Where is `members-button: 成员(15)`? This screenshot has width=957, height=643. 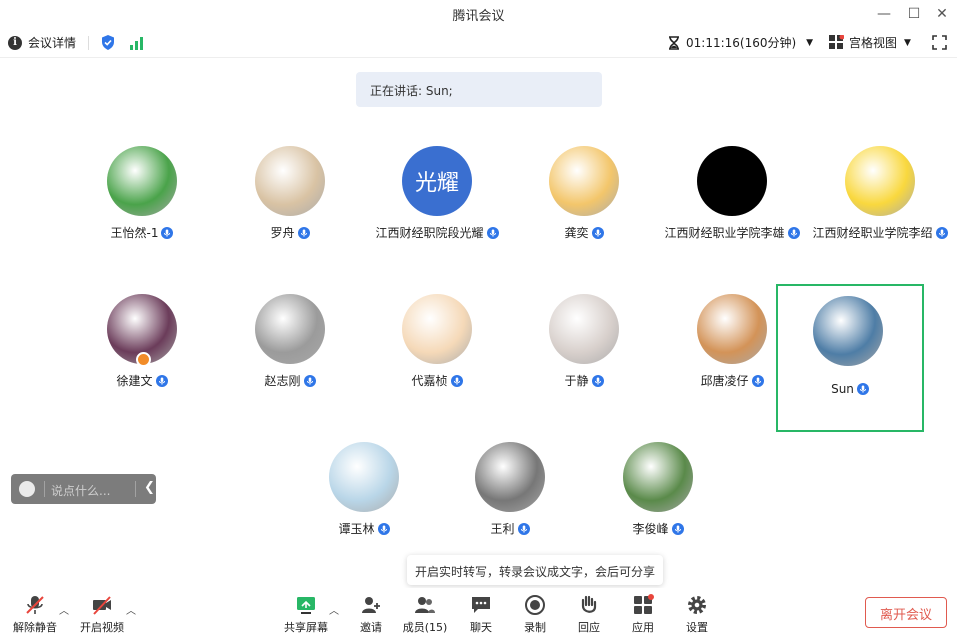 members-button: 成员(15) is located at coordinates (425, 615).